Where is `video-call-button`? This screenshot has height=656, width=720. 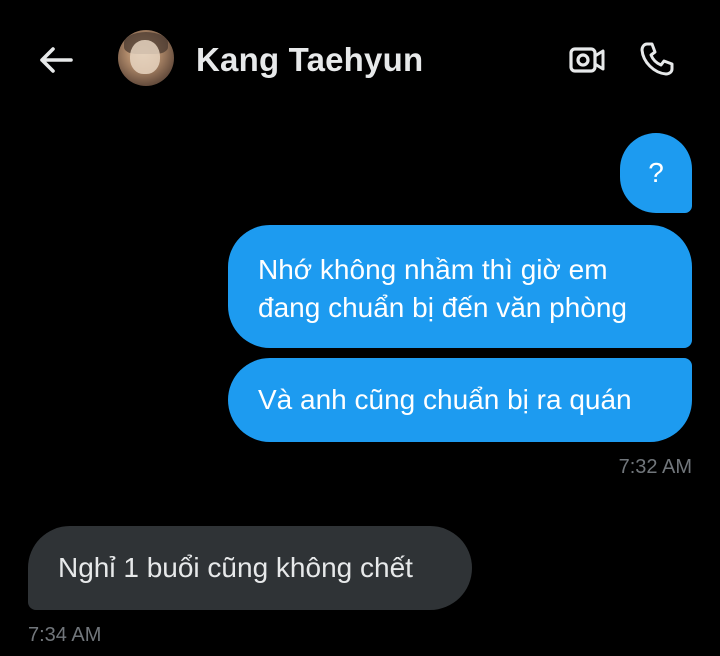 video-call-button is located at coordinates (587, 60).